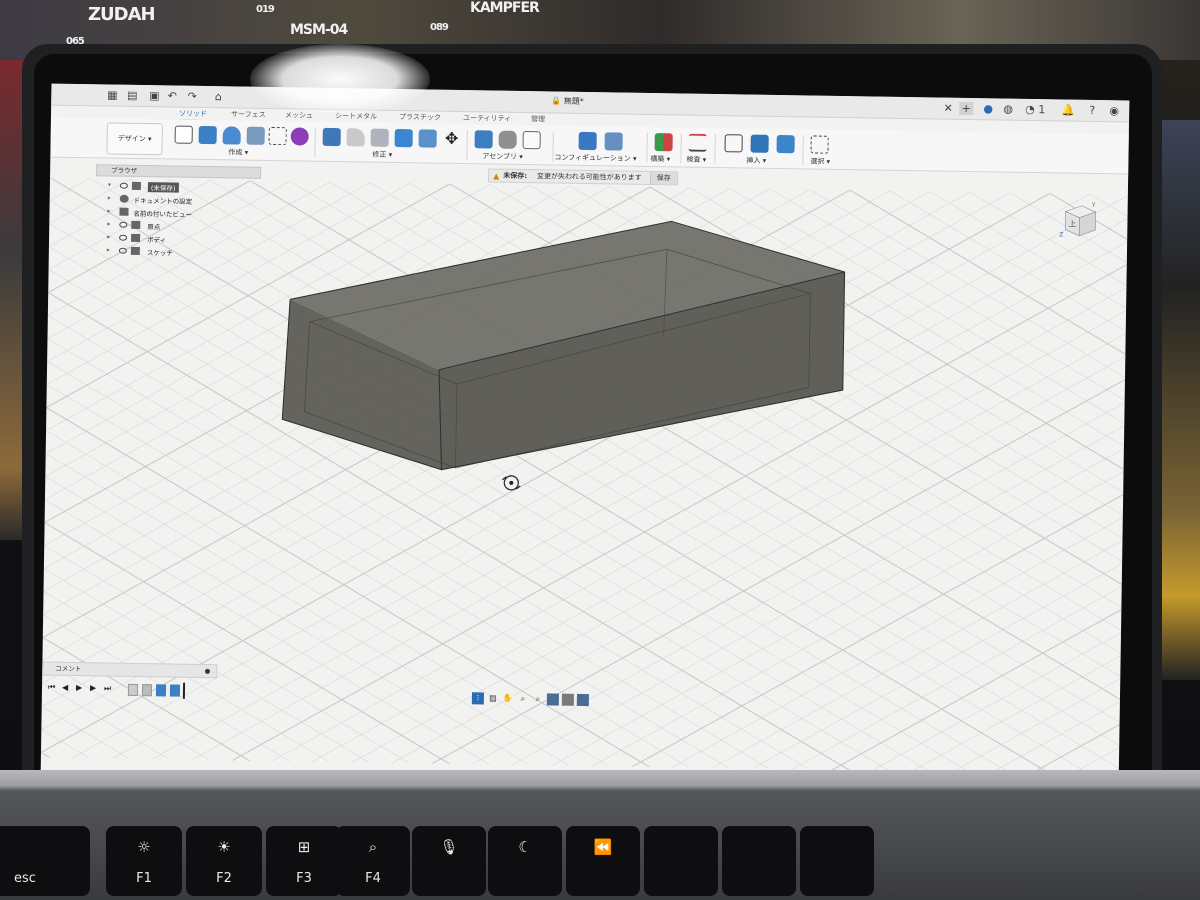 This screenshot has height=900, width=1200. Describe the element at coordinates (552, 699) in the screenshot. I see `display-settings-icon` at that location.